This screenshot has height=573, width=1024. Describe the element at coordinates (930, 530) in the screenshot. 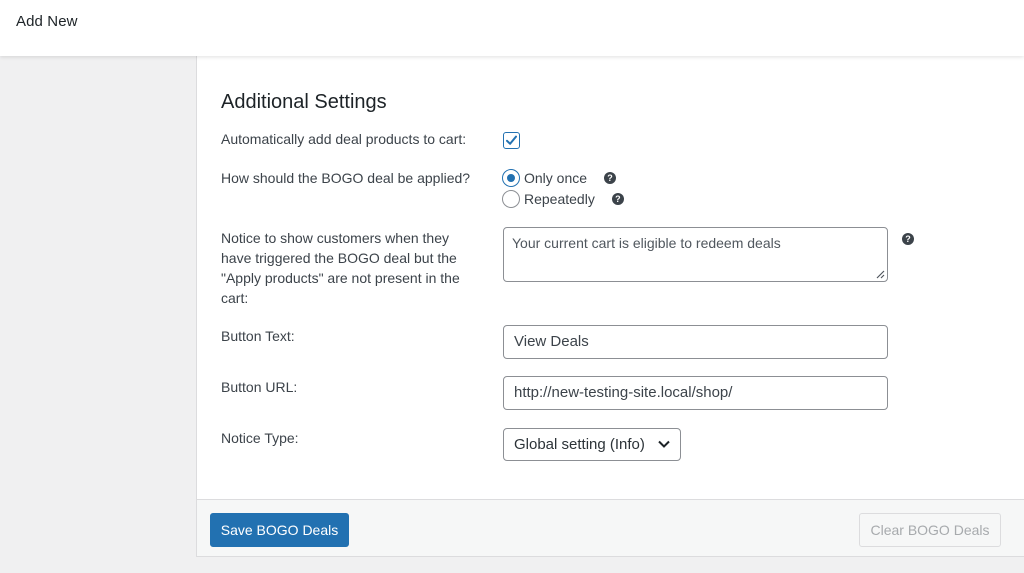

I see `clear-bogo-deals-button: Clear BOGO Deals` at that location.